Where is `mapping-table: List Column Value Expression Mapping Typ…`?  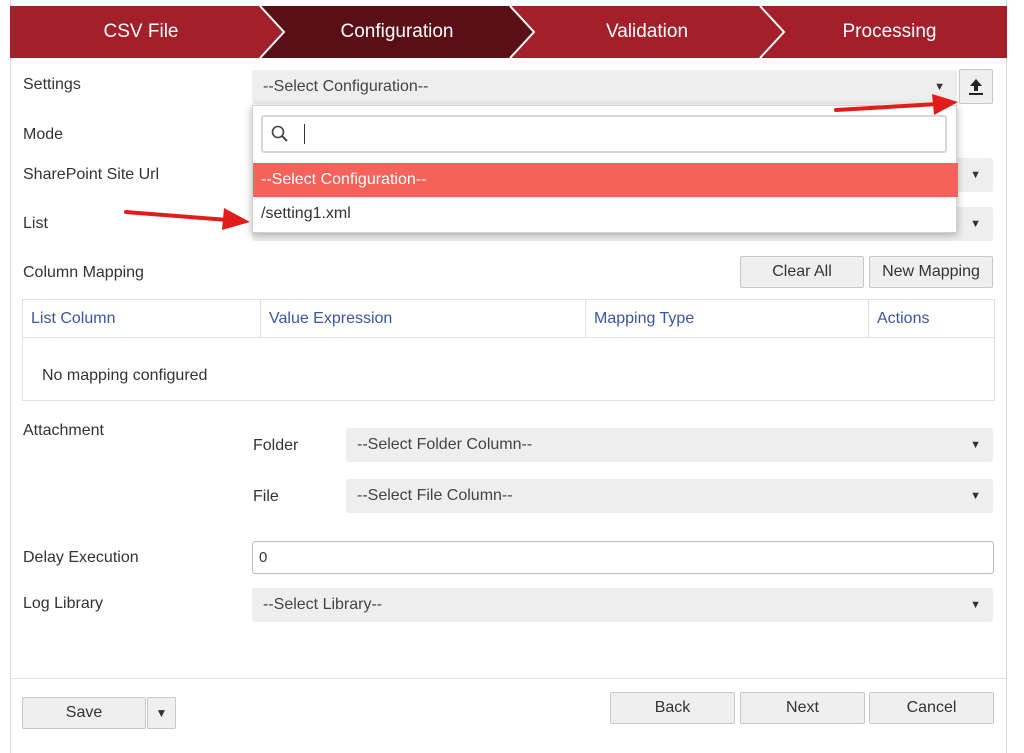 mapping-table: List Column Value Expression Mapping Typ… is located at coordinates (508, 350).